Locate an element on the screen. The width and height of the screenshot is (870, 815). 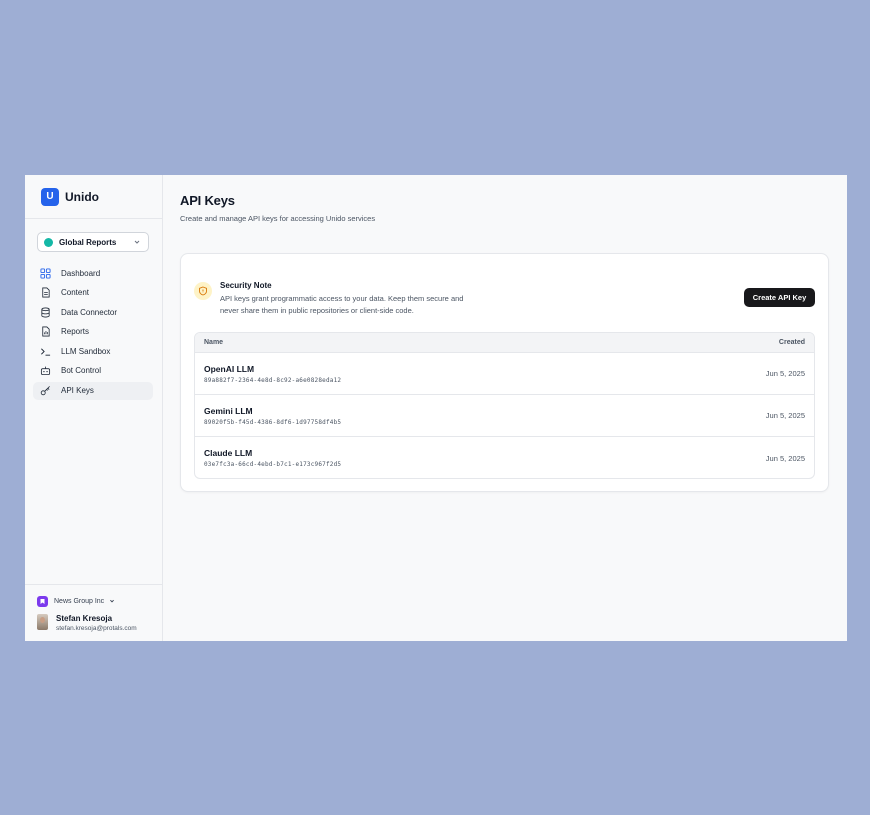
sidebar-item-api-keys: API Keys is located at coordinates (93, 390).